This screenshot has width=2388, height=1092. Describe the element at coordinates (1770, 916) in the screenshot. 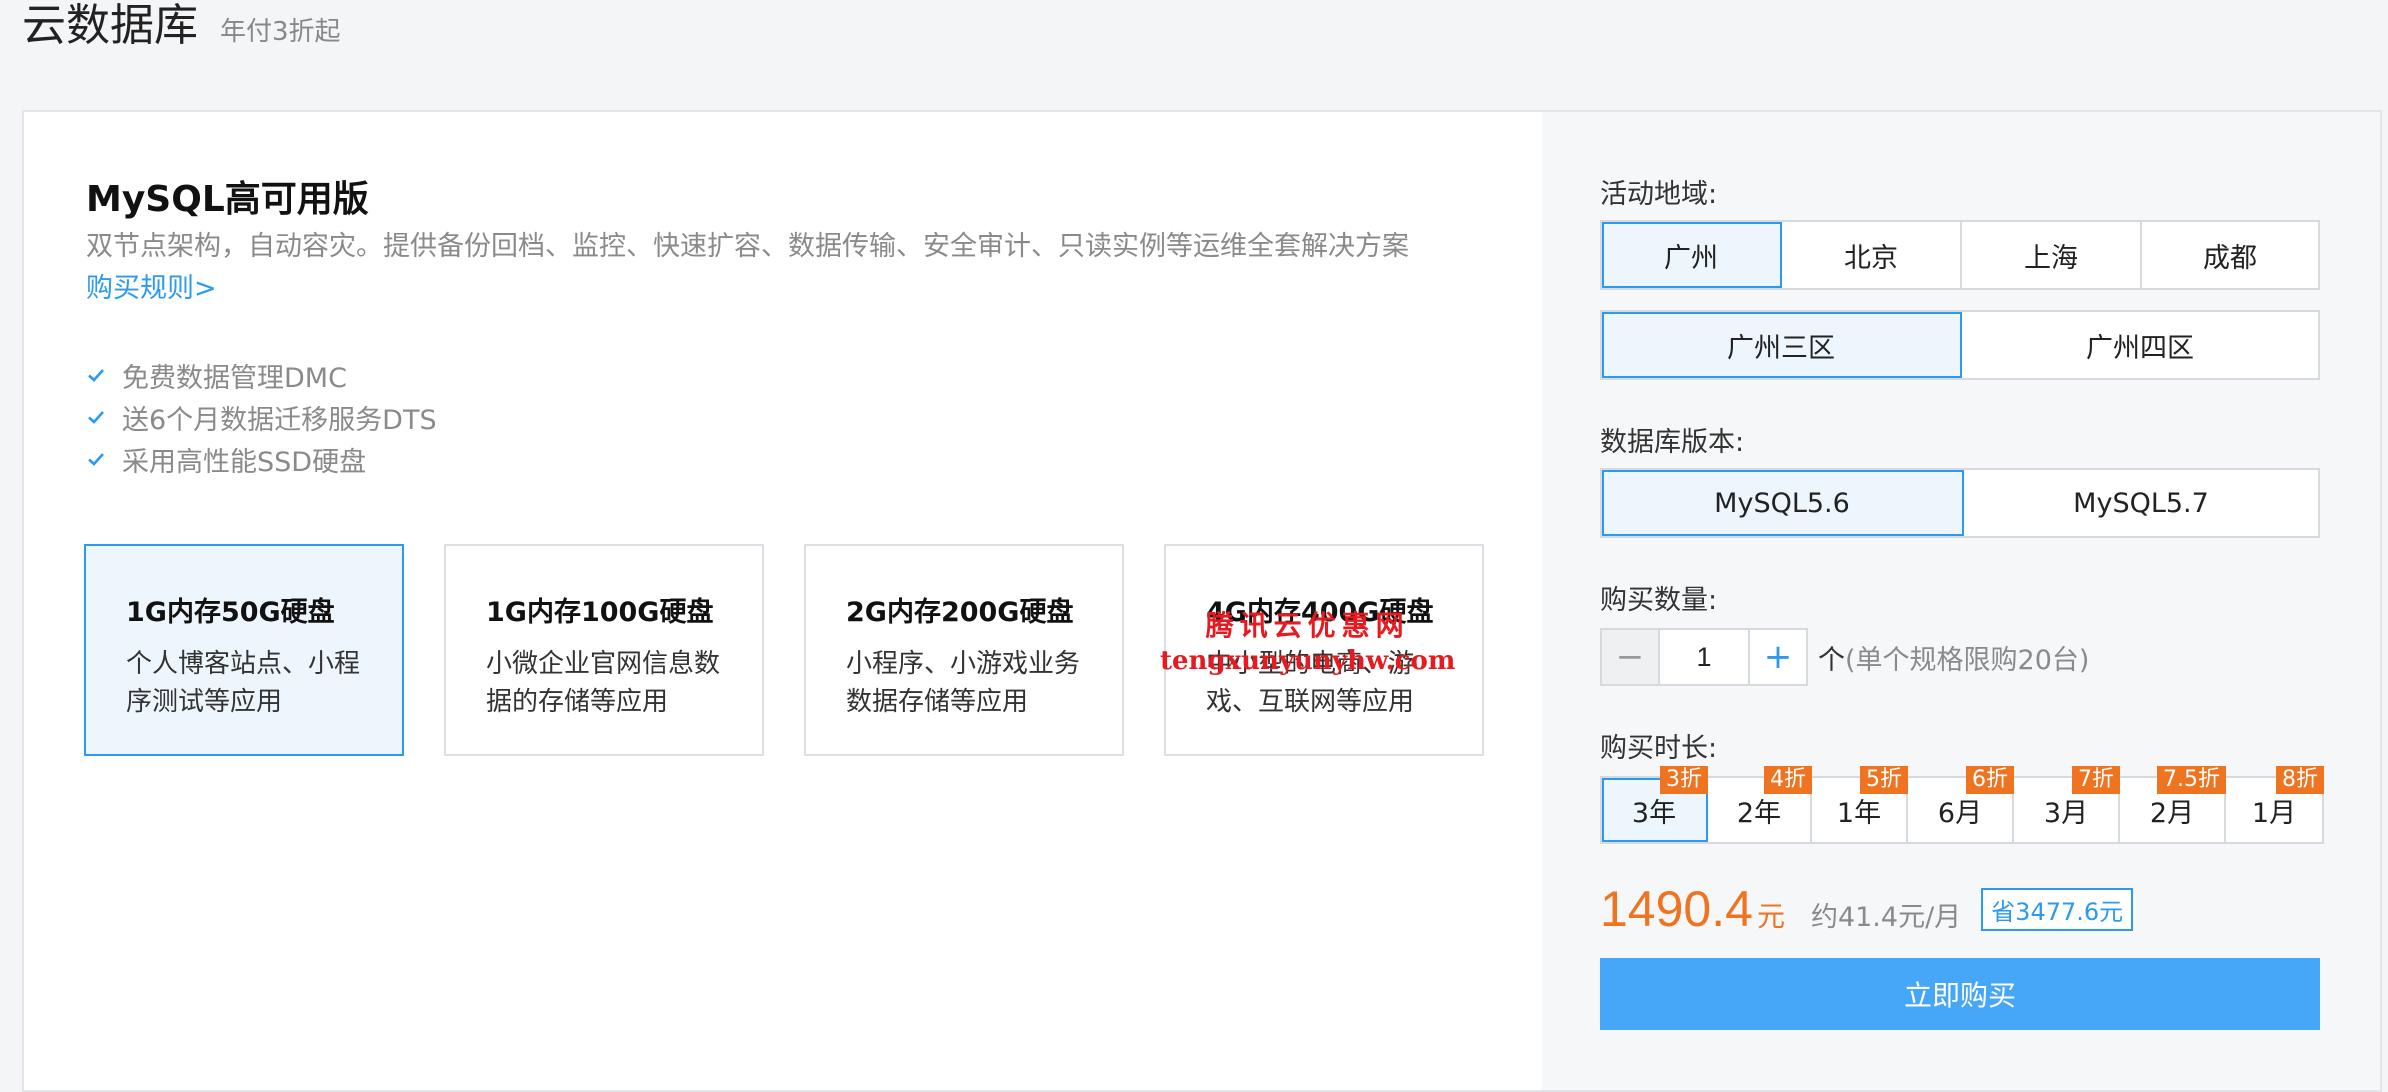

I see `price-unit: 元` at that location.